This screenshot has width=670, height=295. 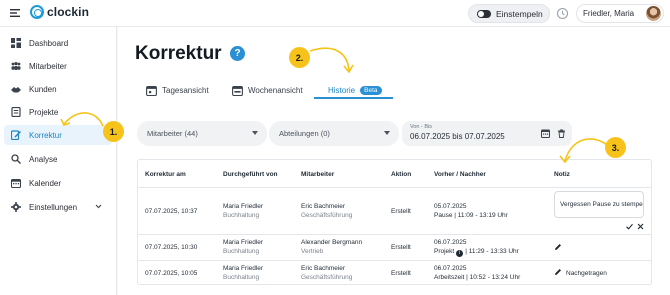 What do you see at coordinates (335, 13) in the screenshot?
I see `top-bar: clockin Einstempeln Friedler, Maria` at bounding box center [335, 13].